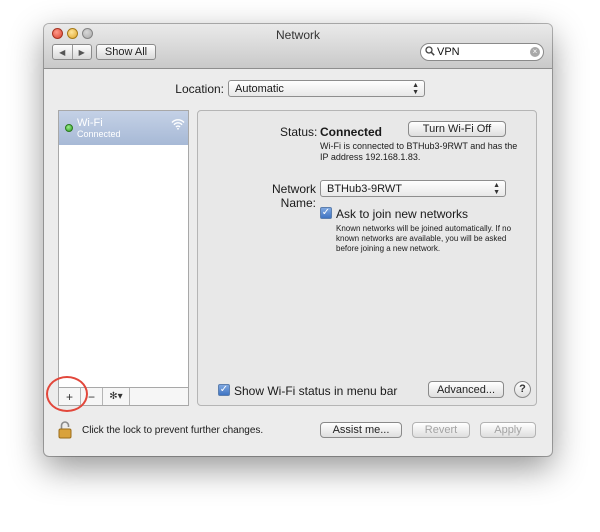  I want to click on service-list-toolbar: + − ✻▾, so click(123, 397).